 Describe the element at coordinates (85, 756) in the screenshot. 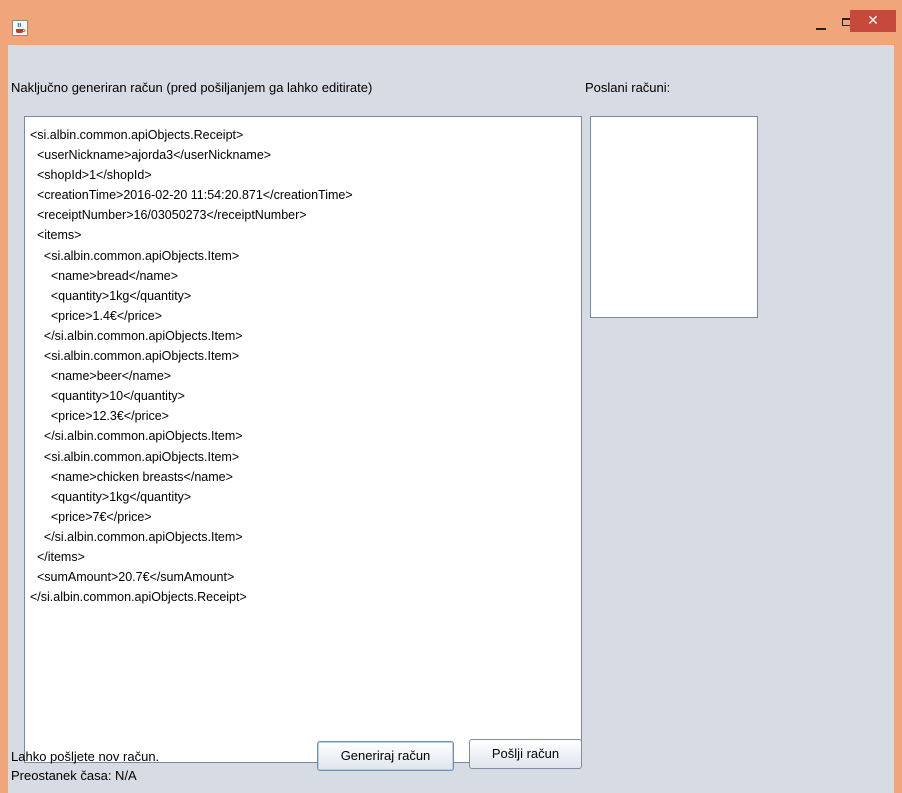

I see `status-text: Lahko pošljete nov račun.` at that location.